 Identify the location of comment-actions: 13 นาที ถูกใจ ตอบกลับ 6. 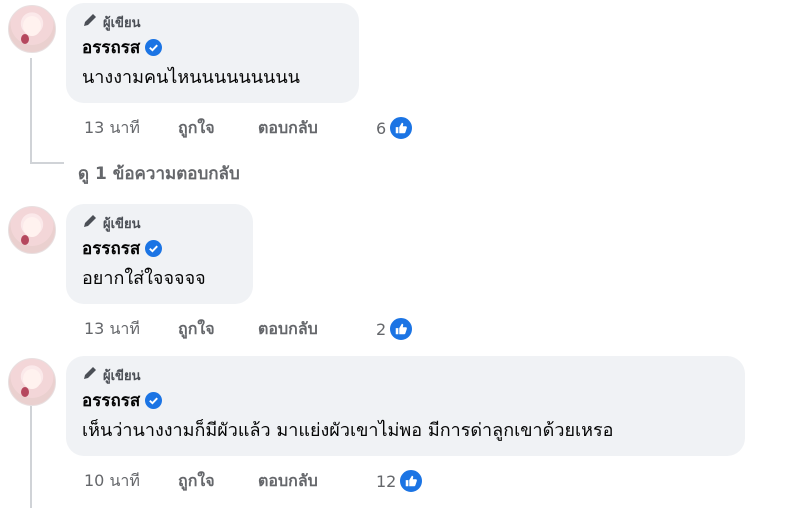
(249, 128).